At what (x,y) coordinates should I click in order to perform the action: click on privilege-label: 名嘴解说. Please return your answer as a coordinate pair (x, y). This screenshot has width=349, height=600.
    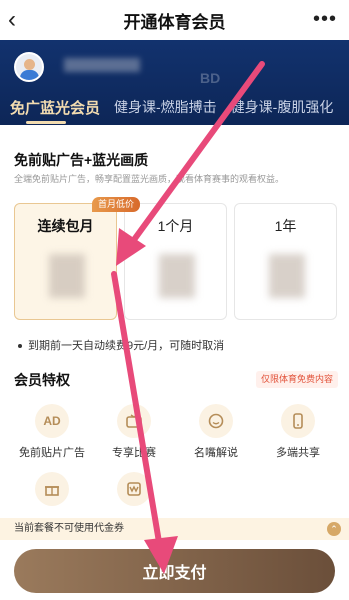
    Looking at the image, I should click on (216, 453).